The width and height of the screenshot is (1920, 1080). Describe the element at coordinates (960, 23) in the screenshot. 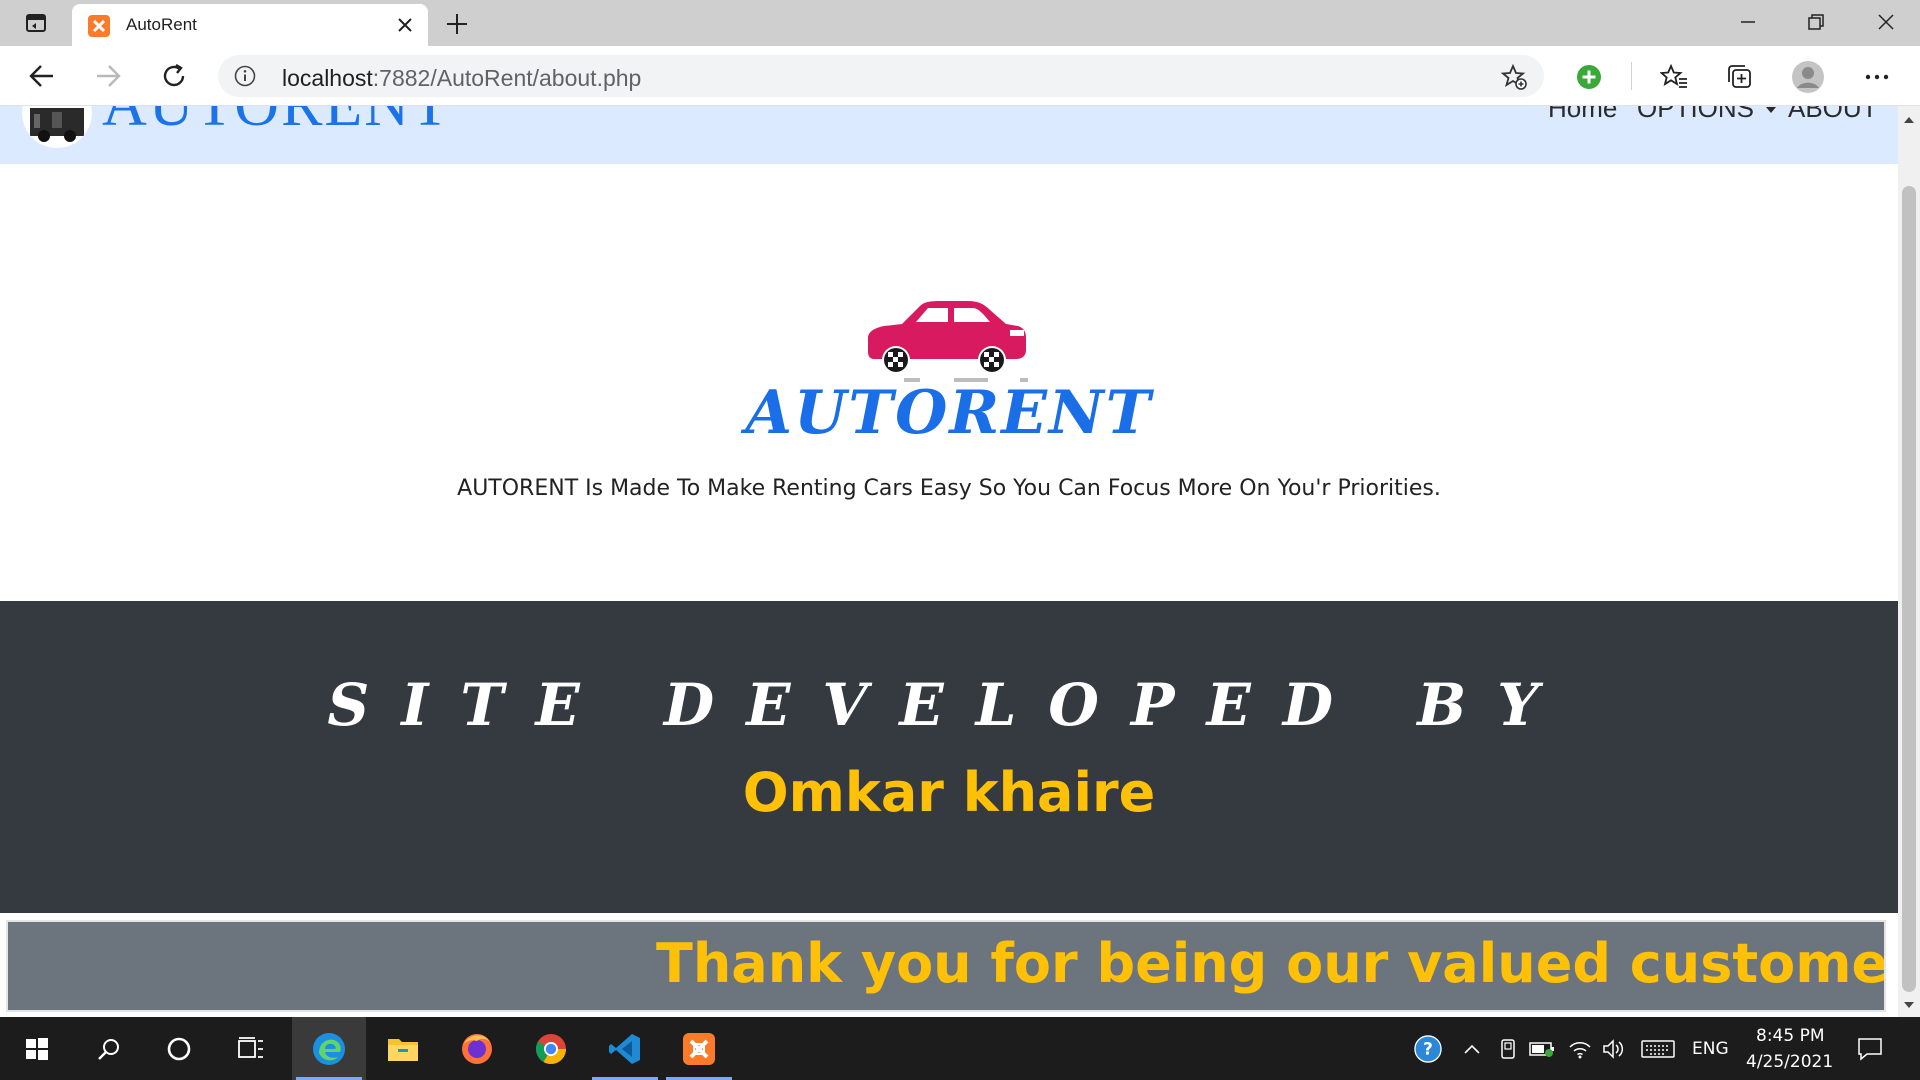

I see `tab-strip: AutoRent` at that location.